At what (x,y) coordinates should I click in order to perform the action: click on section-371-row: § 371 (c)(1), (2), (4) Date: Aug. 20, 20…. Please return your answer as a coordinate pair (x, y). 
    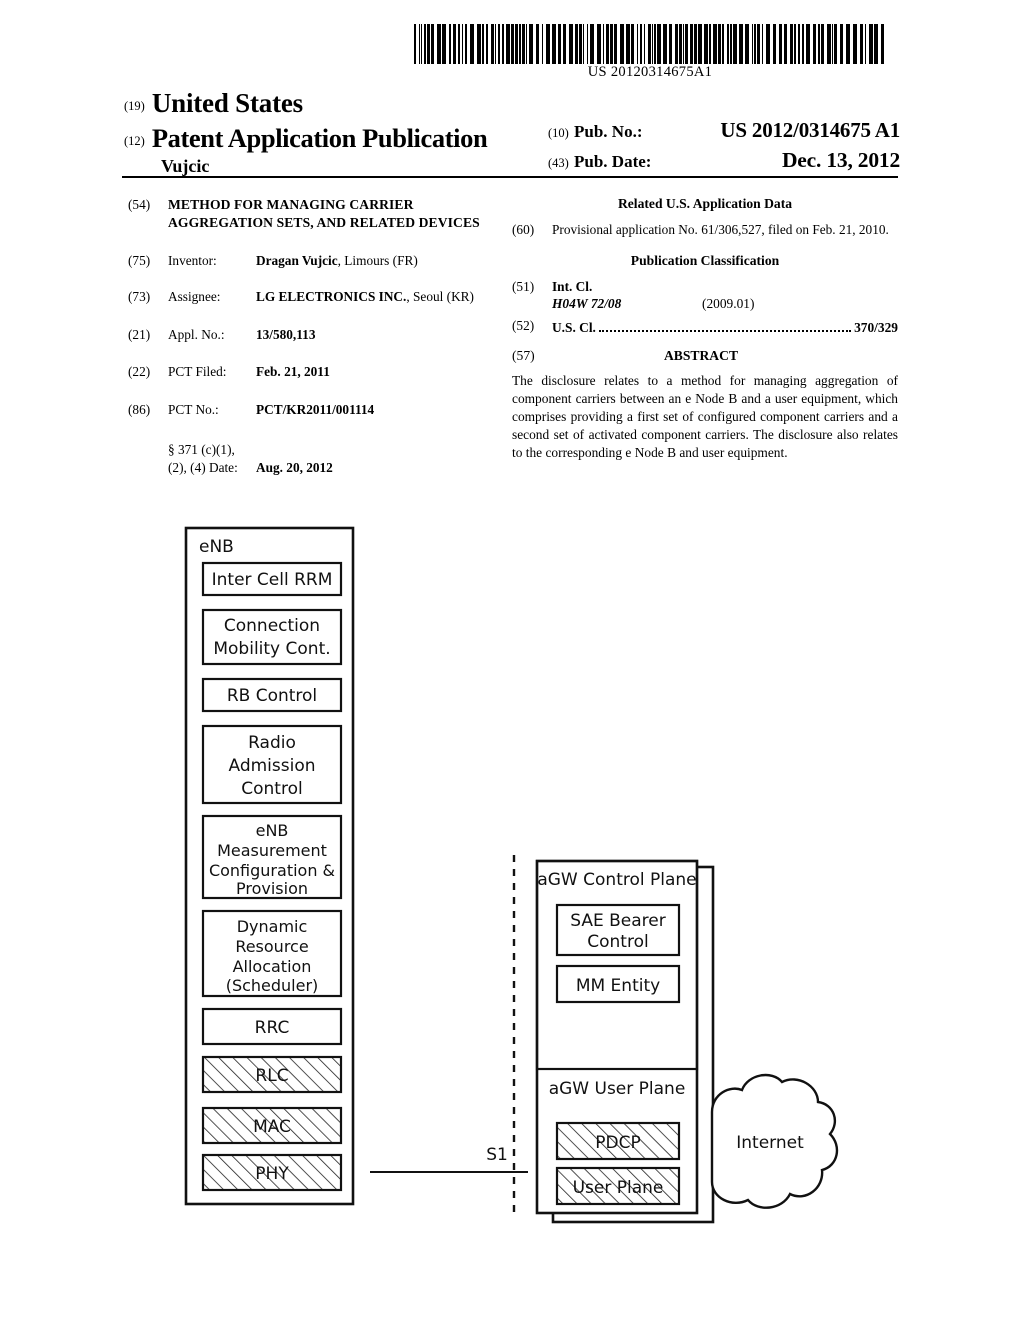
    Looking at the image, I should click on (312, 458).